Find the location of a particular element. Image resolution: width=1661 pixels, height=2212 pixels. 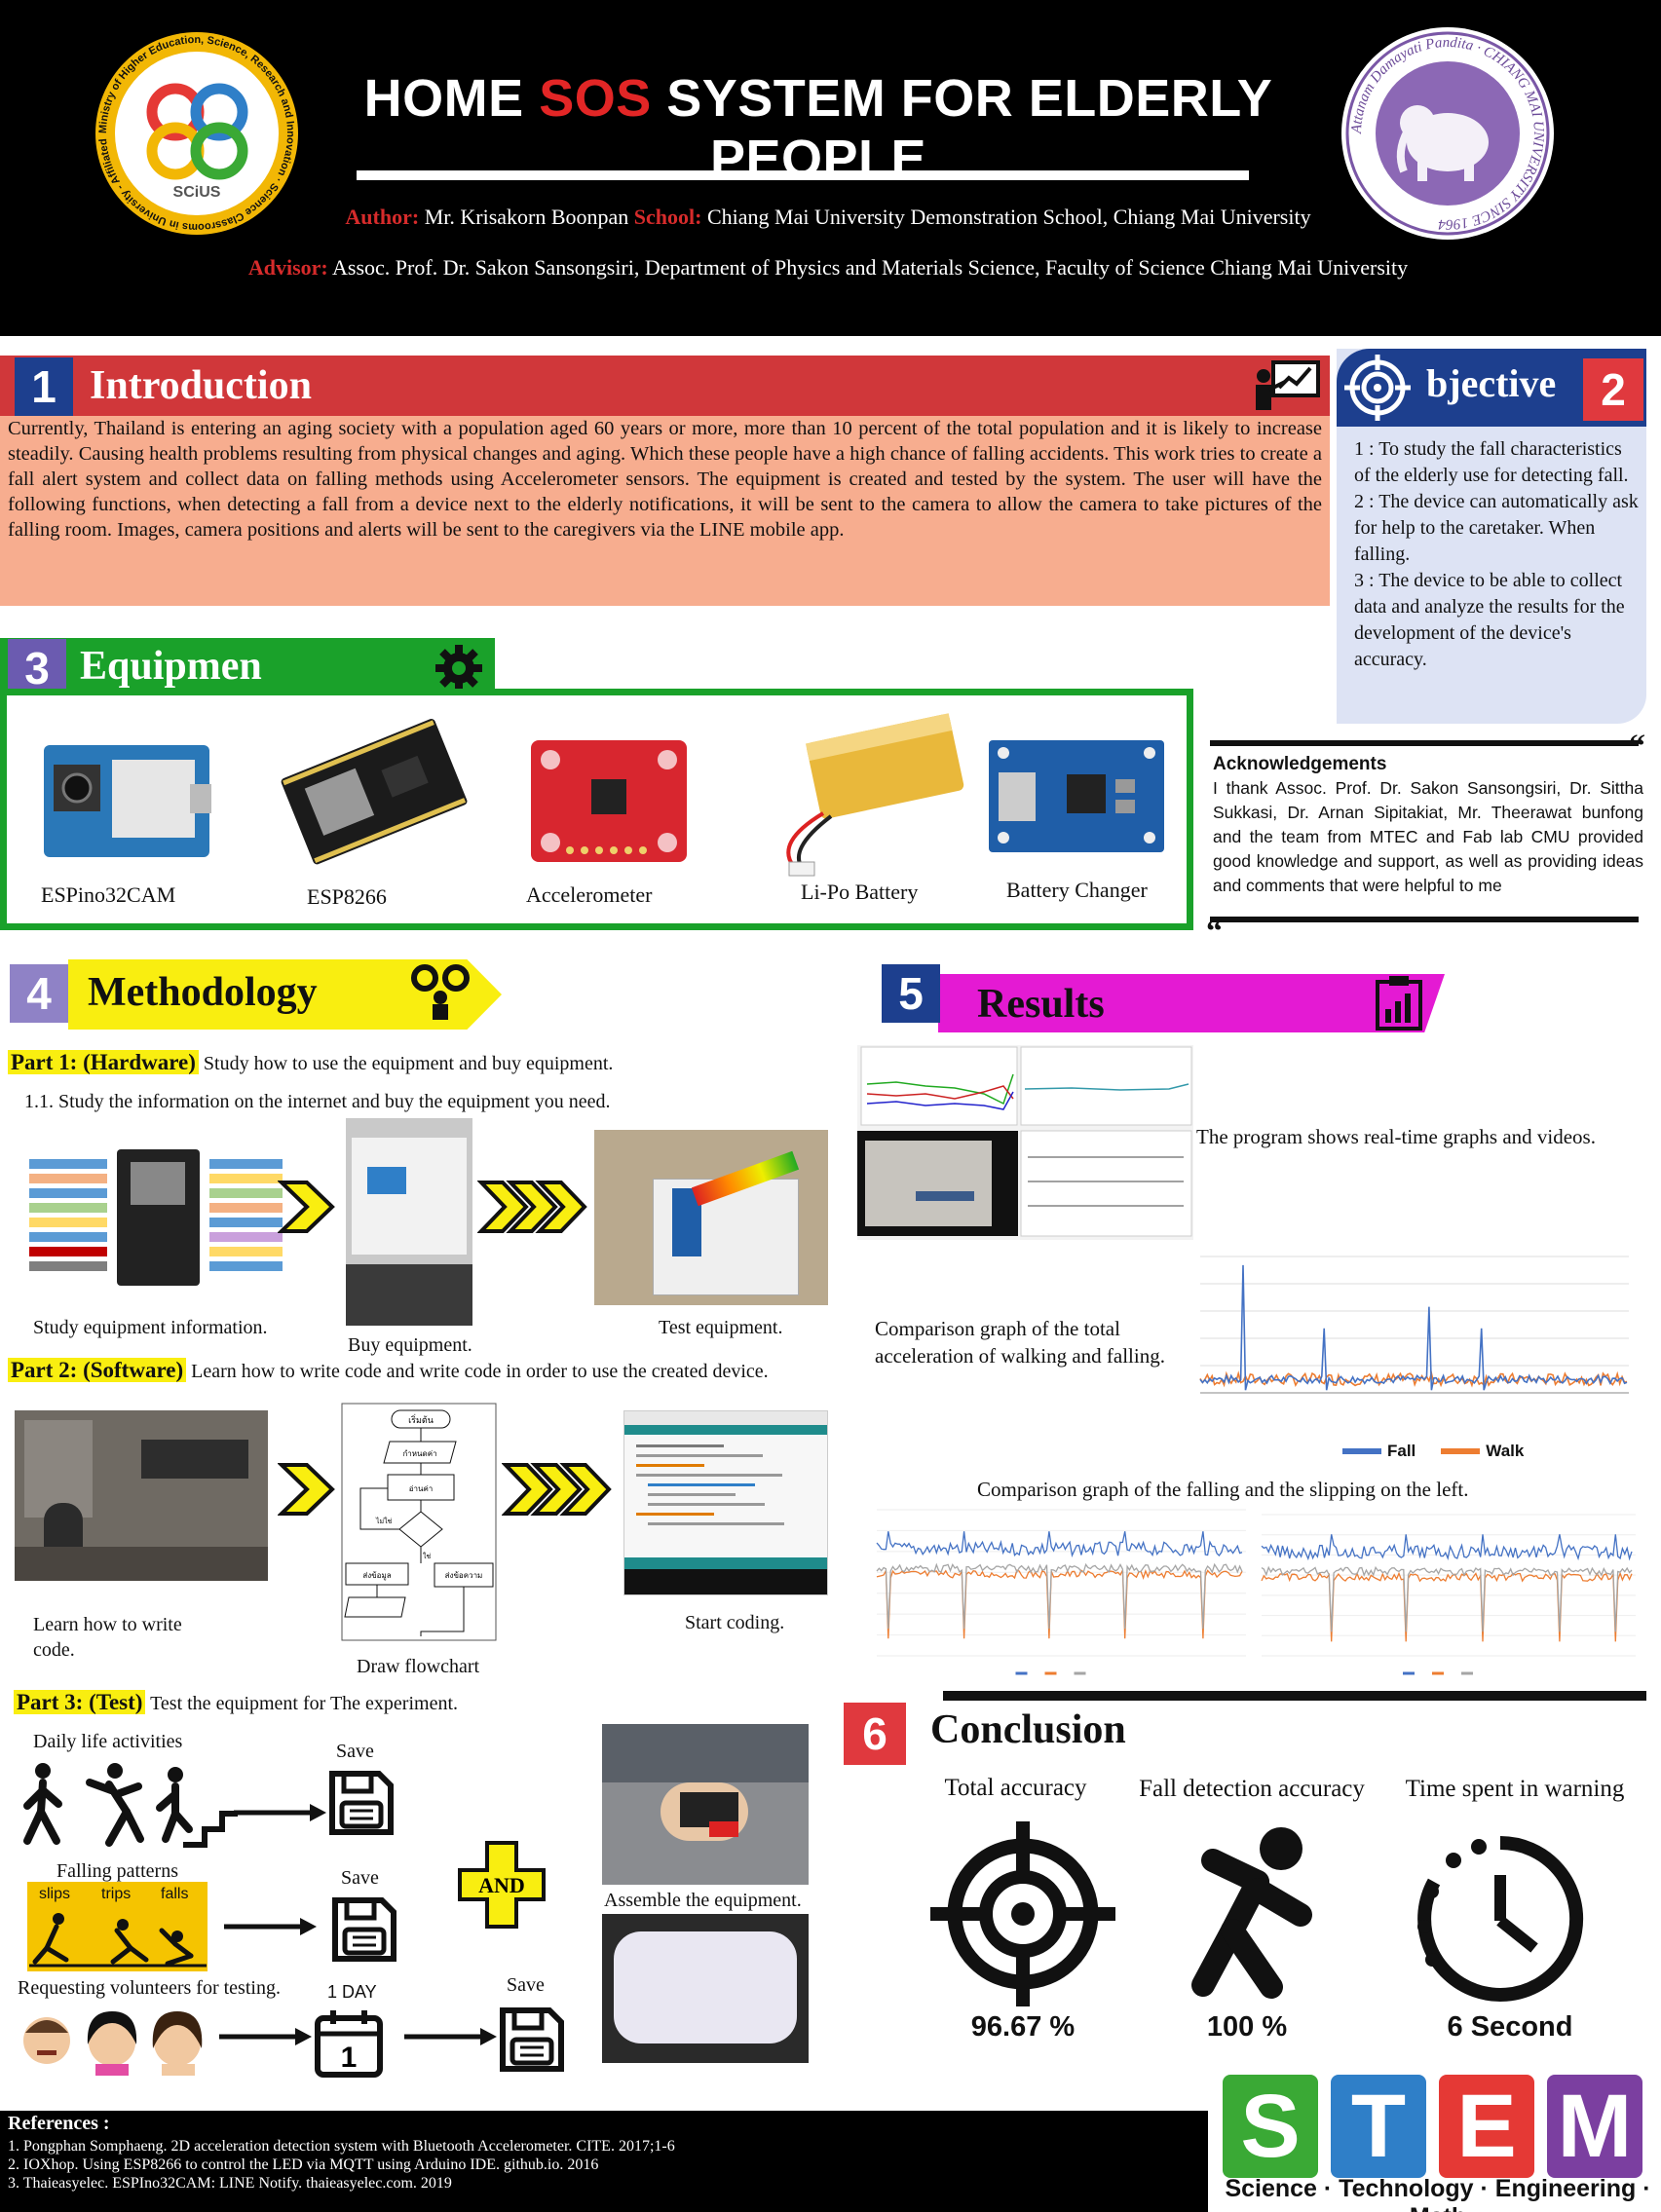

metric-value: 100 % is located at coordinates (1247, 2027).